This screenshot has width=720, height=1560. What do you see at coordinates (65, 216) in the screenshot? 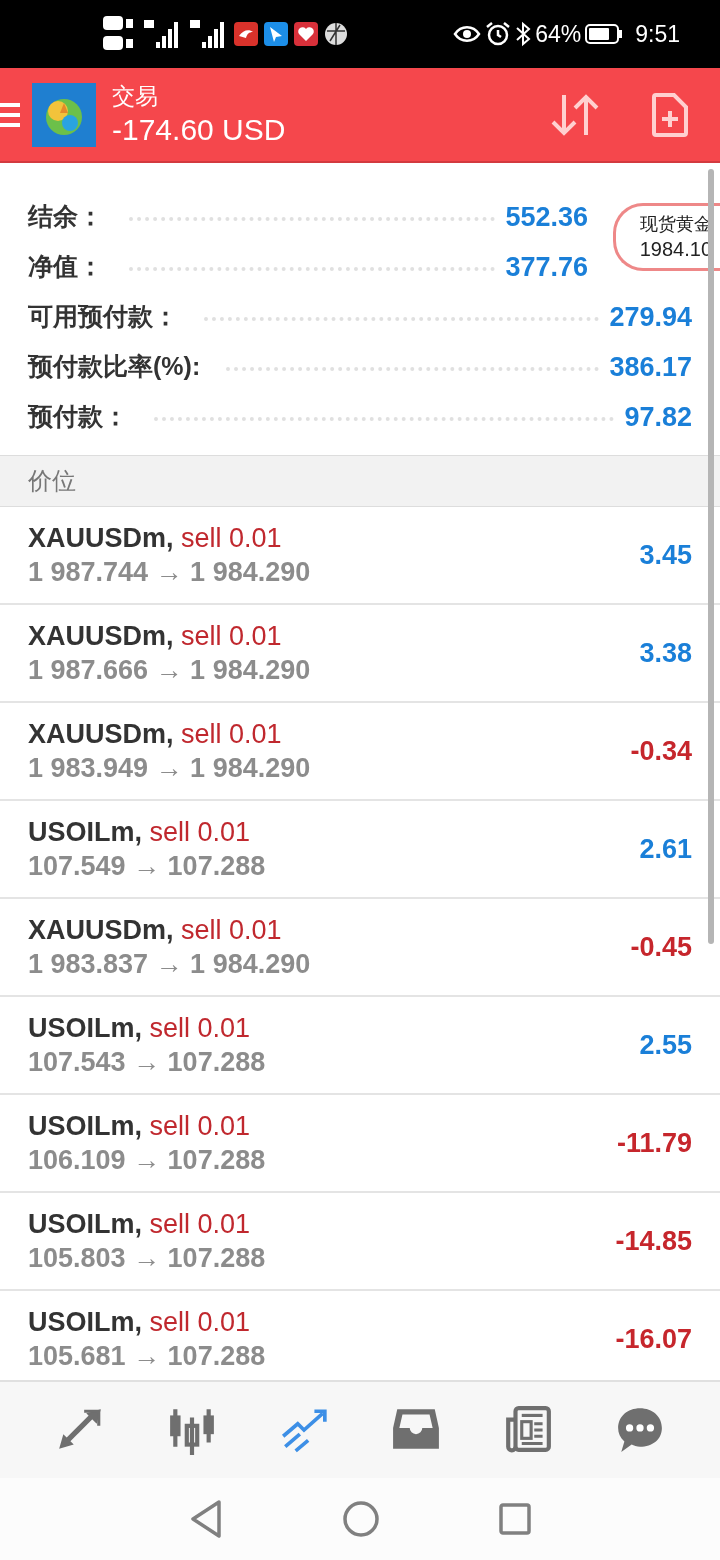
I see `summary-label: 结余：` at bounding box center [65, 216].